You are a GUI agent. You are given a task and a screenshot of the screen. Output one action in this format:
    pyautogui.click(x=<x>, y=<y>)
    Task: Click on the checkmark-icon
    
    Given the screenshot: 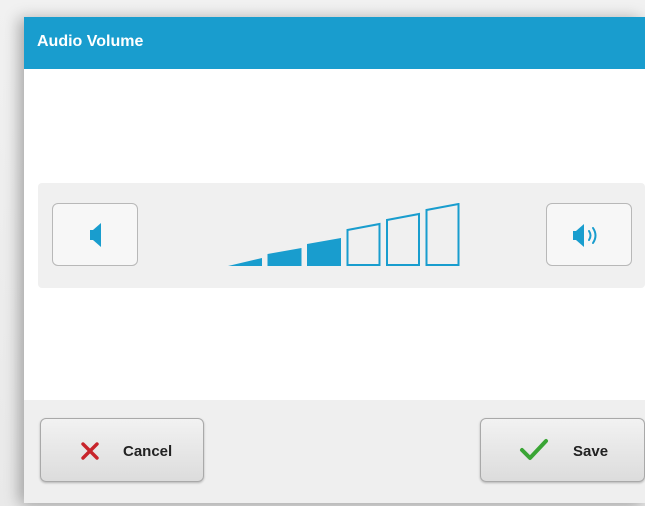 What is the action you would take?
    pyautogui.click(x=534, y=449)
    